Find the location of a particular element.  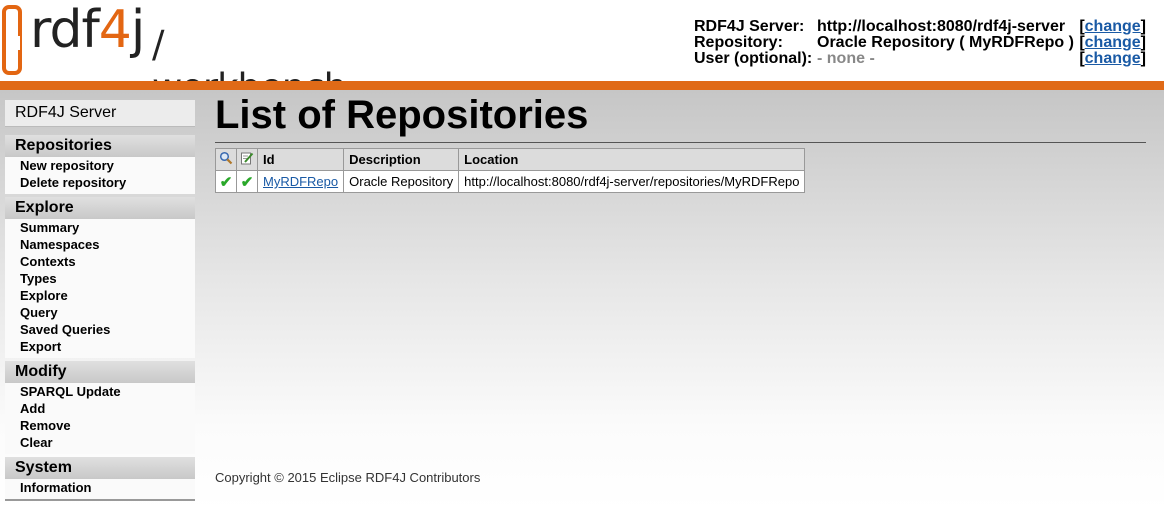

sidebar-item-remove: Remove is located at coordinates (100, 425).